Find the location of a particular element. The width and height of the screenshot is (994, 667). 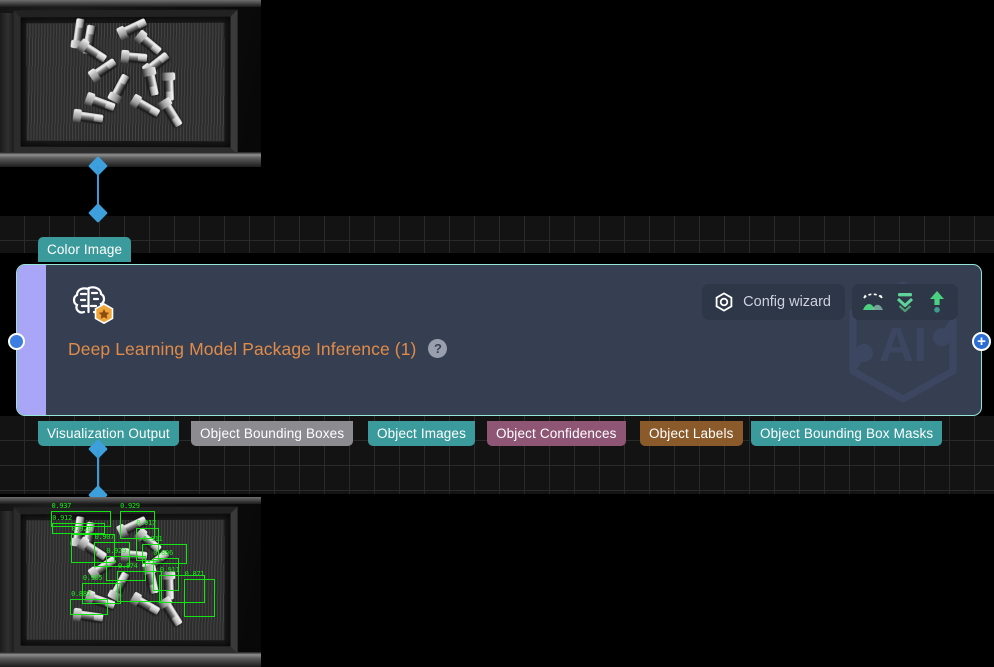

detection-label: 0.905 is located at coordinates (92, 577).